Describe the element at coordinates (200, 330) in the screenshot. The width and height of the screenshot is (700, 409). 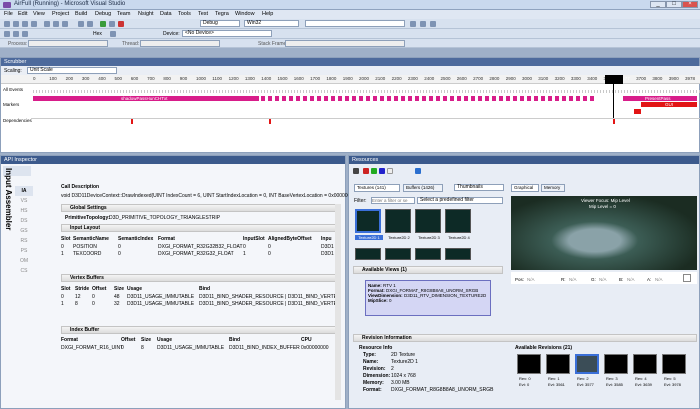
I see `index-buffer-header: Index Buffer` at that location.